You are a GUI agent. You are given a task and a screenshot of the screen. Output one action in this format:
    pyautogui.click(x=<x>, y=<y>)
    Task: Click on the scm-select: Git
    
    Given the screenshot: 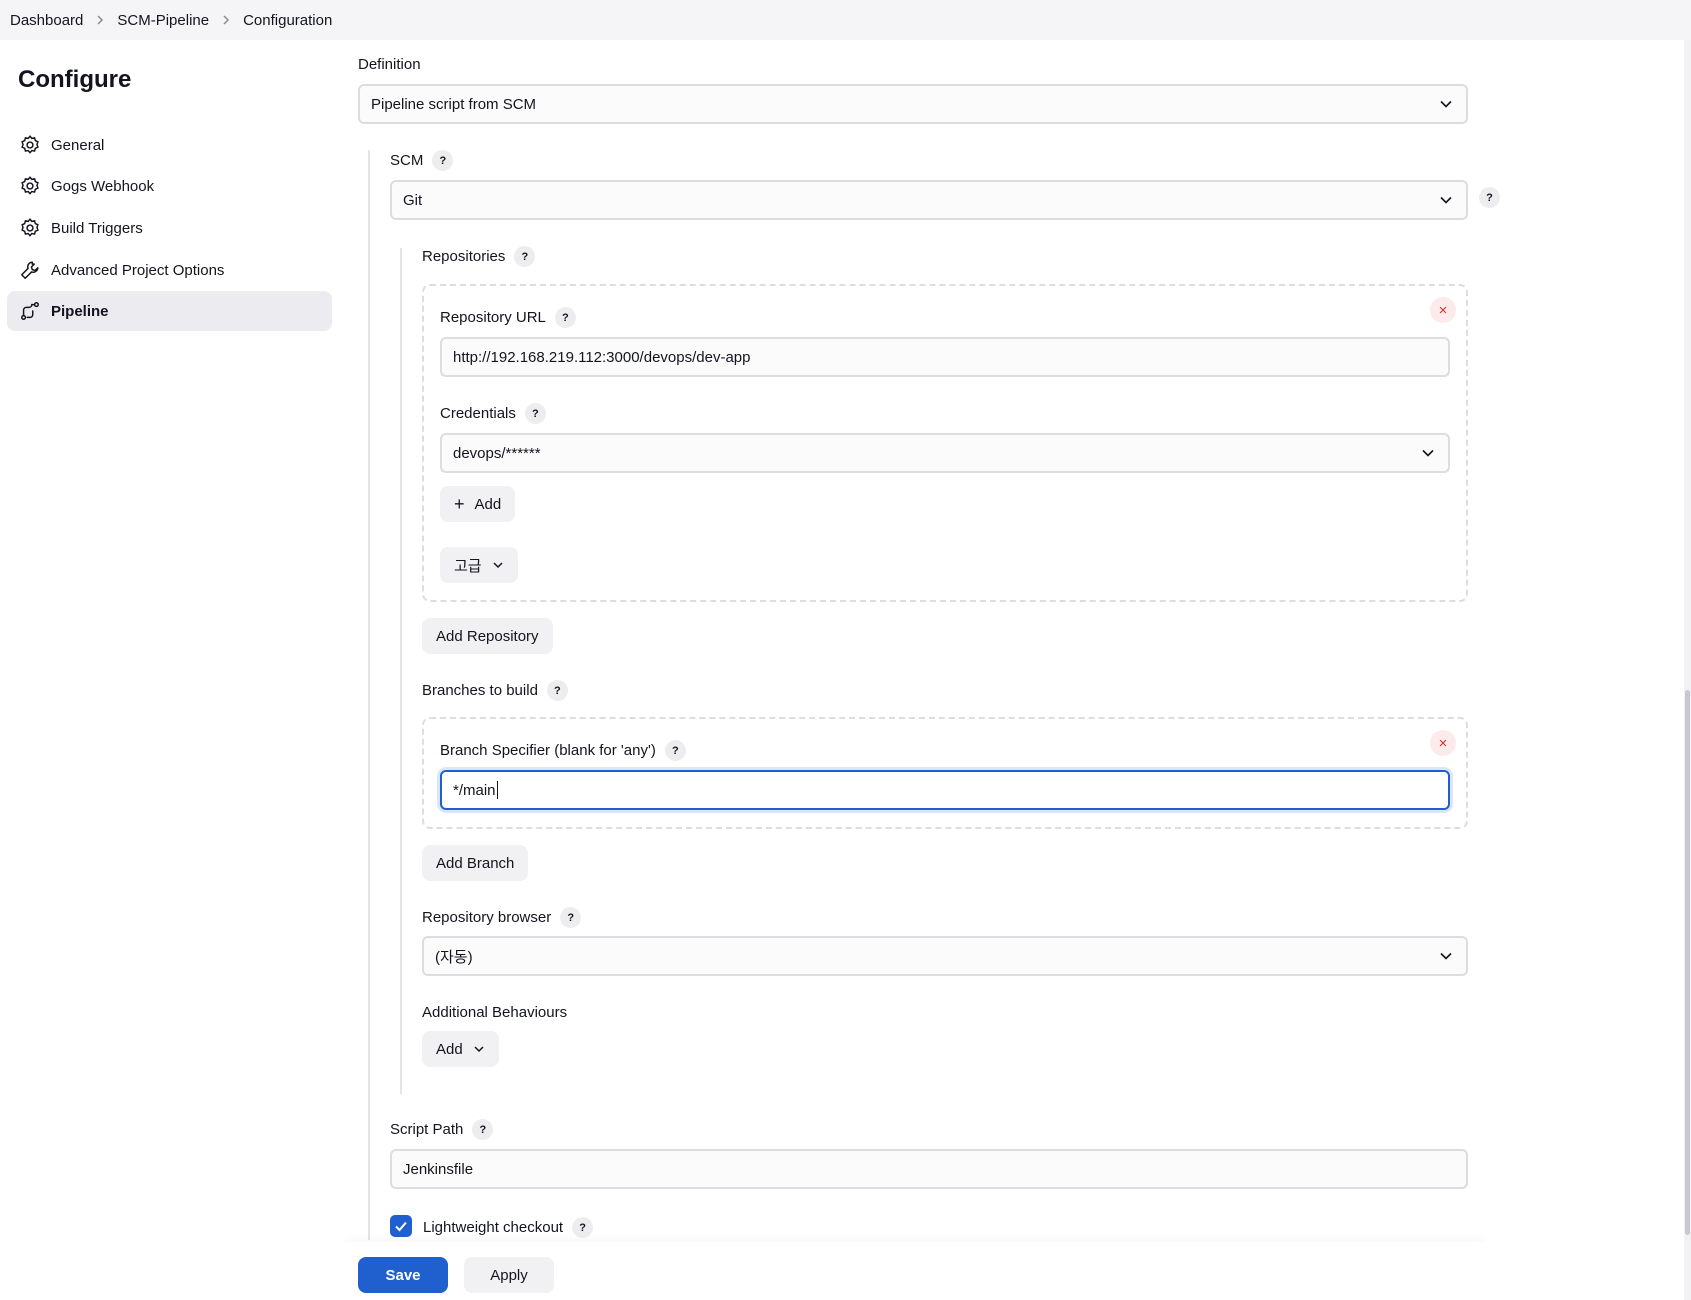 What is the action you would take?
    pyautogui.click(x=929, y=200)
    